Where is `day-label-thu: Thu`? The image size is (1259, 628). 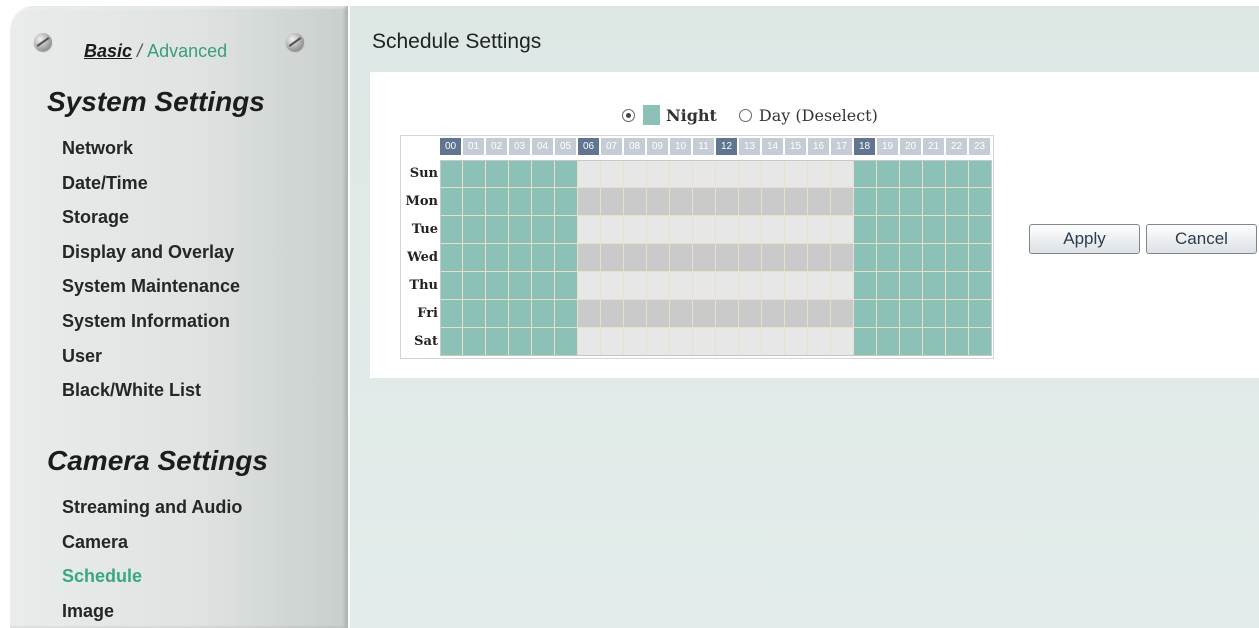 day-label-thu: Thu is located at coordinates (419, 285).